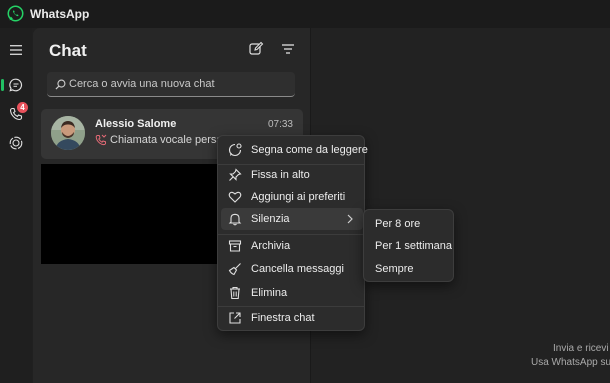 This screenshot has width=610, height=383. I want to click on status-icon, so click(16, 143).